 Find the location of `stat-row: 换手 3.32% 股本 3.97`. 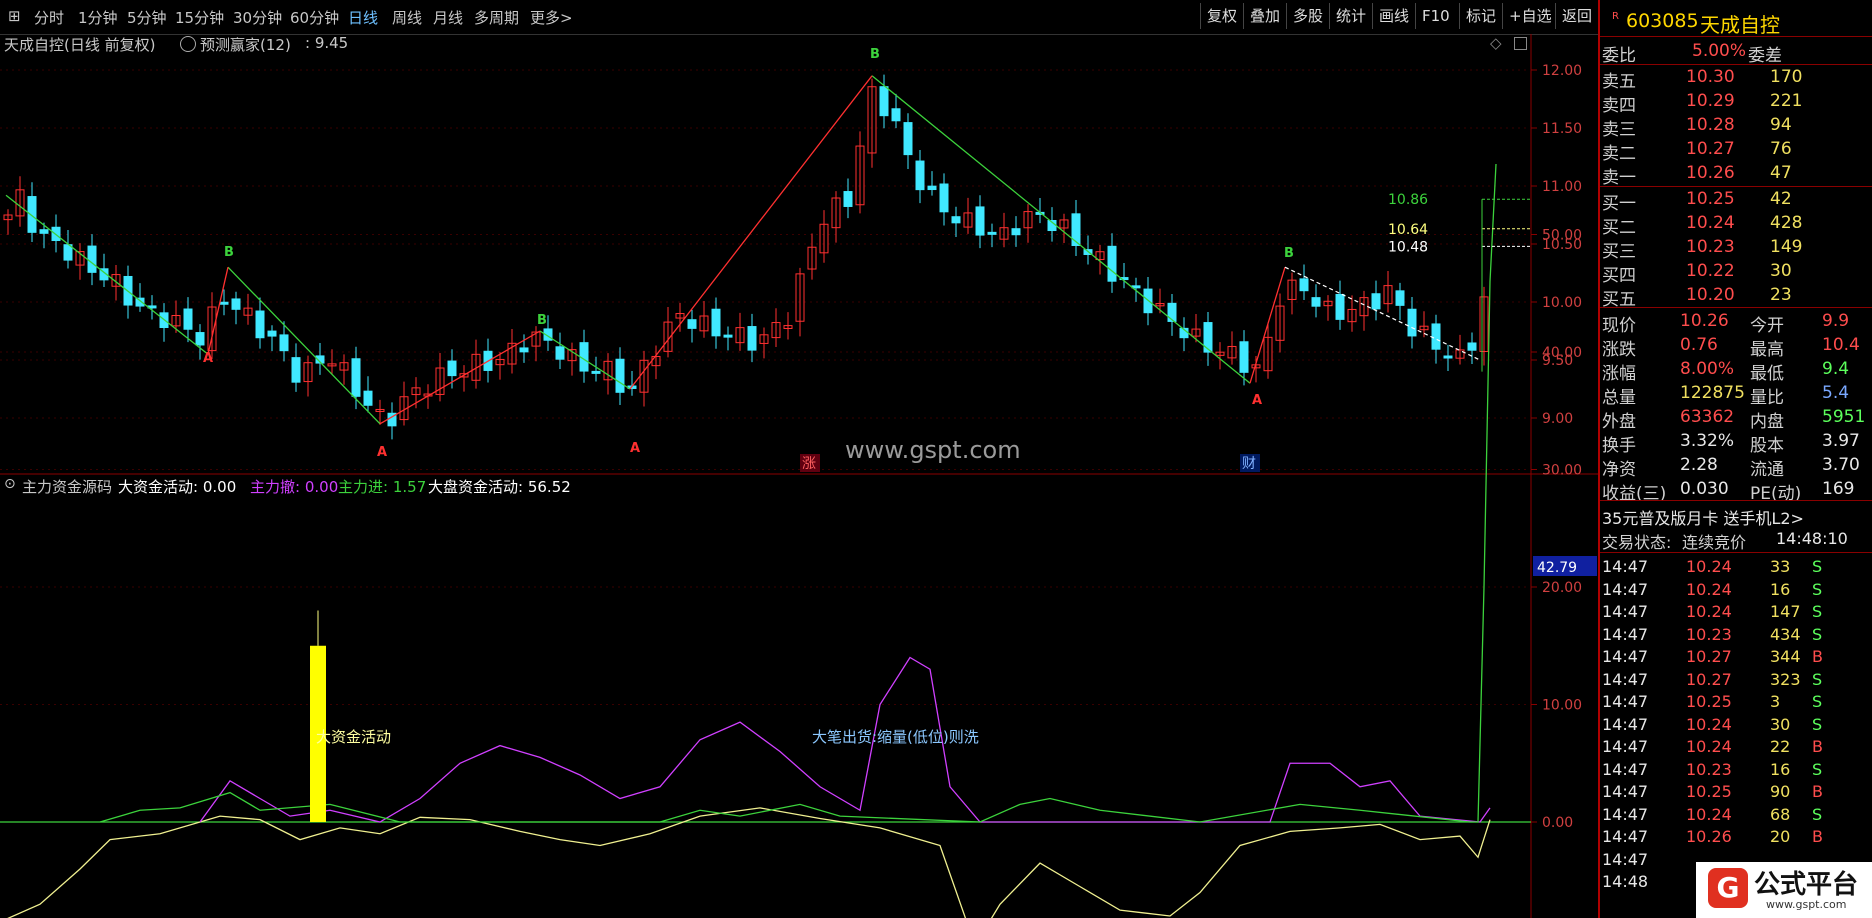

stat-row: 换手 3.32% 股本 3.97 is located at coordinates (1736, 443).